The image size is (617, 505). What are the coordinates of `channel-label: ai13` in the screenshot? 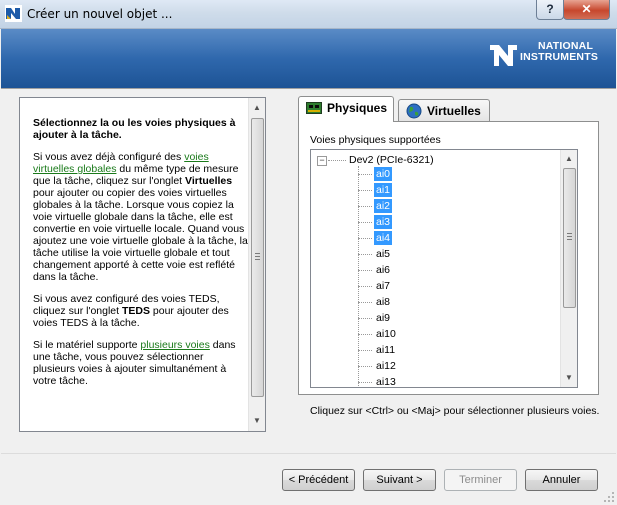 It's located at (386, 382).